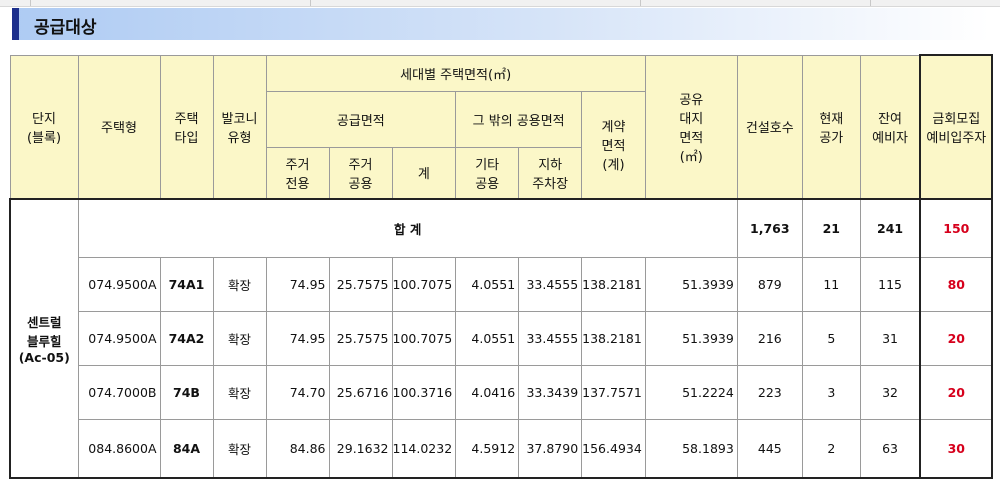 The image size is (1000, 480). I want to click on header-other-shared: 기타 공용, so click(487, 173).